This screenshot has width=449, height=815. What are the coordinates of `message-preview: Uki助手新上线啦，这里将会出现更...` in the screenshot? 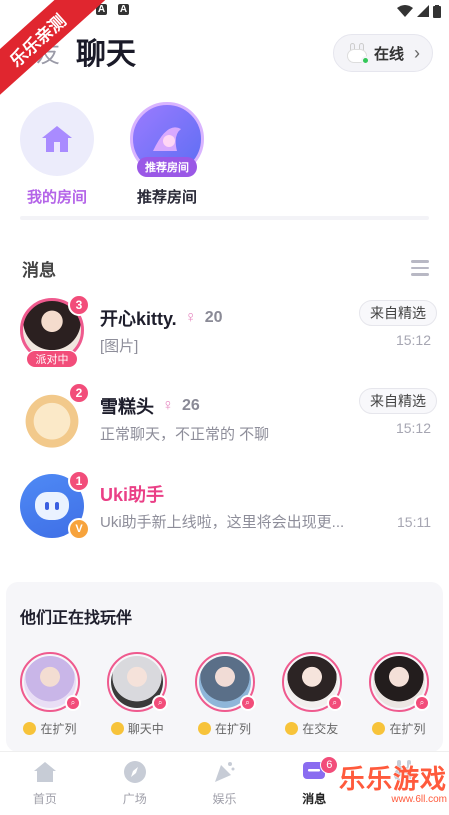 It's located at (222, 522).